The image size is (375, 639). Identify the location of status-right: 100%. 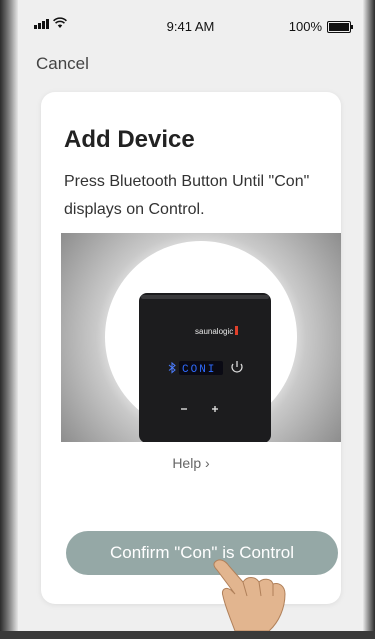
(320, 26).